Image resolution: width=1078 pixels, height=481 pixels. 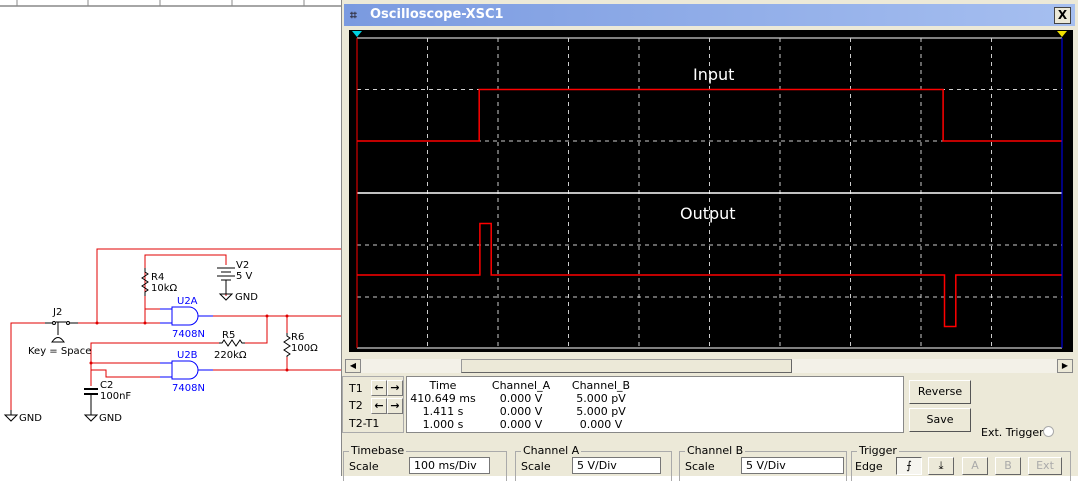 I want to click on r5-value: 220kΩ, so click(x=230, y=355).